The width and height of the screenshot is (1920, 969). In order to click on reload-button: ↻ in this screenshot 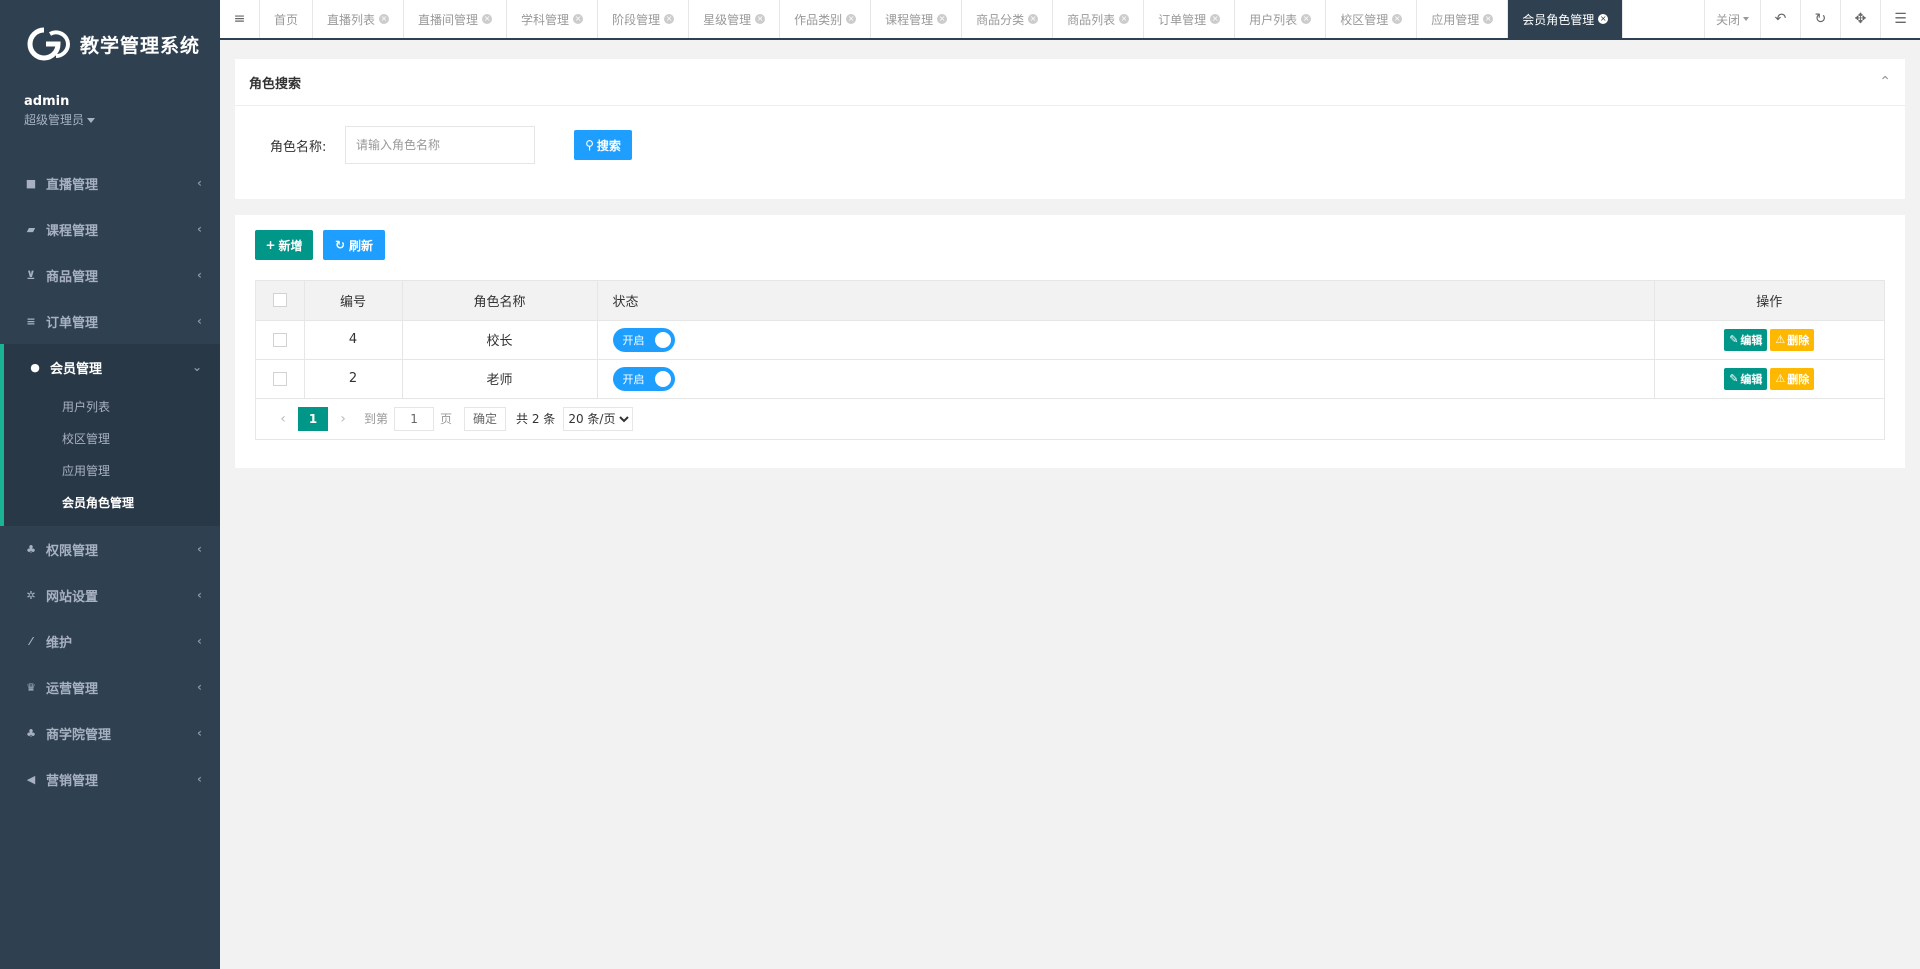, I will do `click(1820, 19)`.